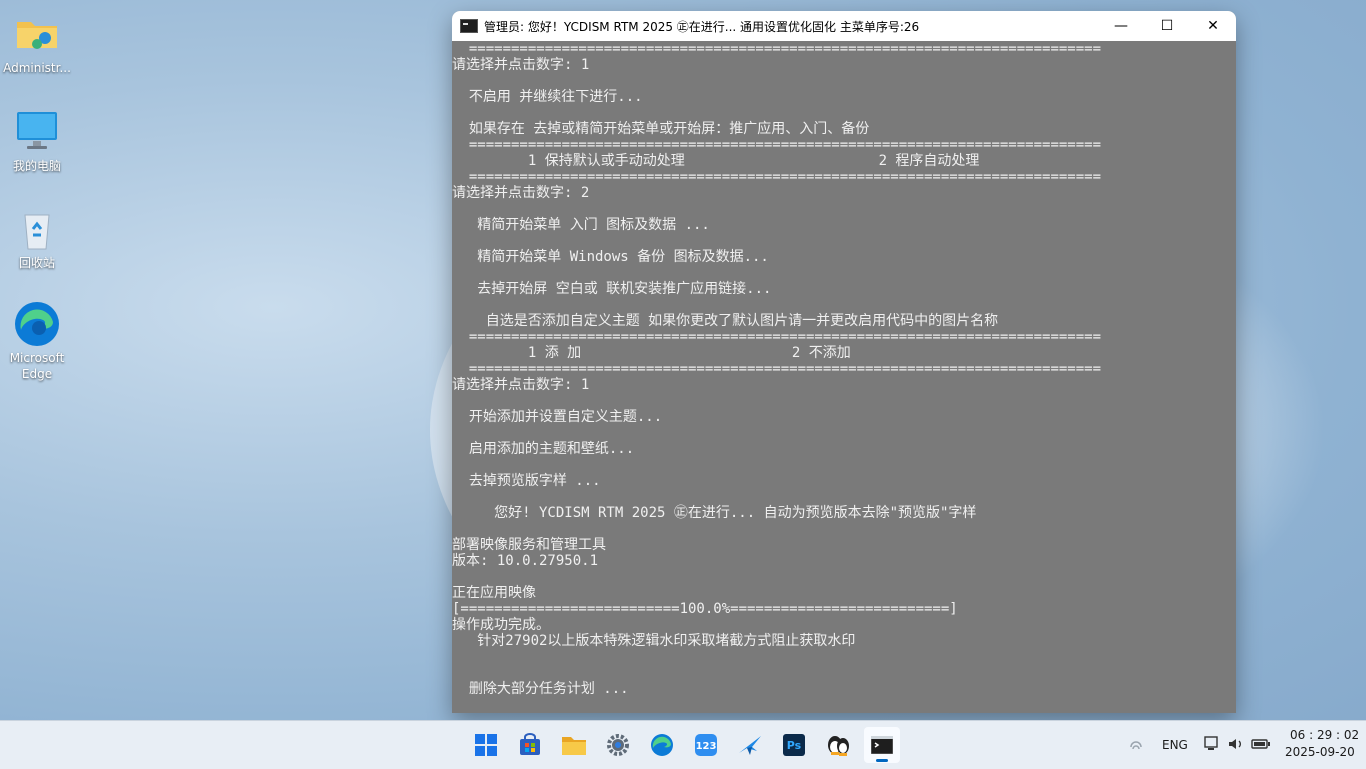 The width and height of the screenshot is (1366, 769). Describe the element at coordinates (661, 129) in the screenshot. I see `console-line: 如果存在 去掉或精简开始菜单或开始屏：推广应用、入门、备份` at that location.